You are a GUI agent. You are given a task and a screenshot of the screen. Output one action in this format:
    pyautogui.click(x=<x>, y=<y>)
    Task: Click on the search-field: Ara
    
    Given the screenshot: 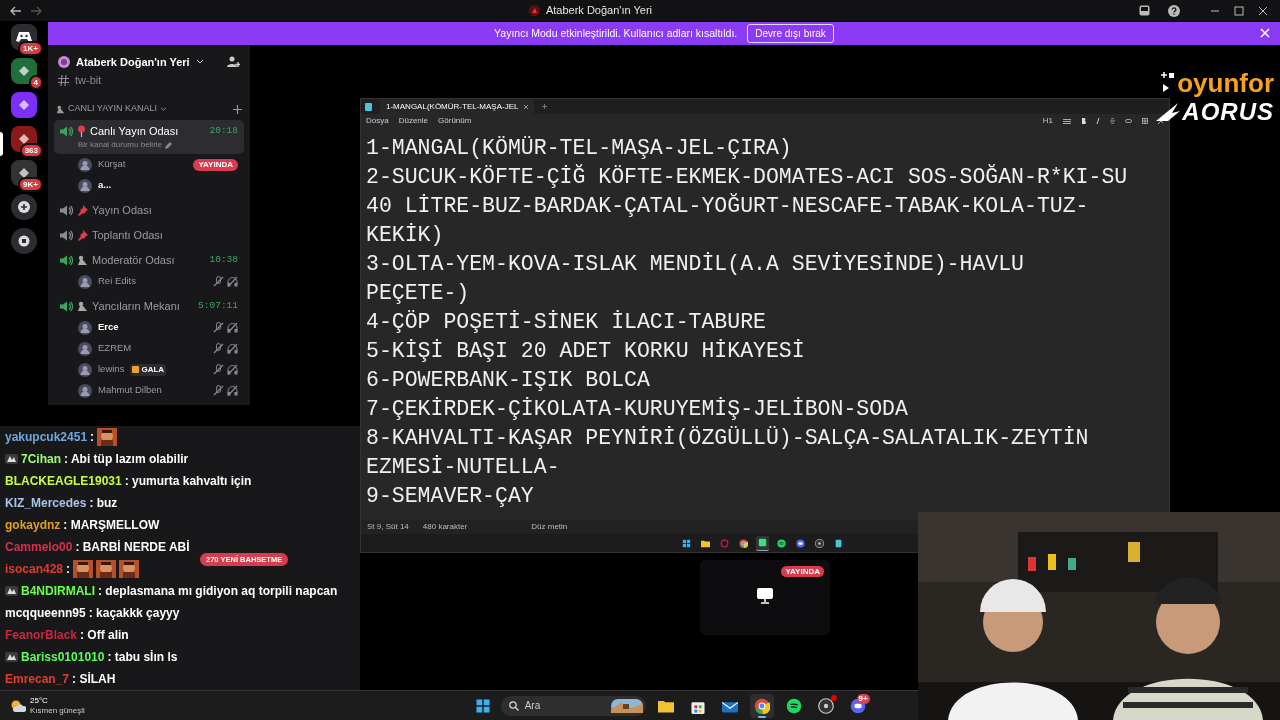 What is the action you would take?
    pyautogui.click(x=573, y=705)
    